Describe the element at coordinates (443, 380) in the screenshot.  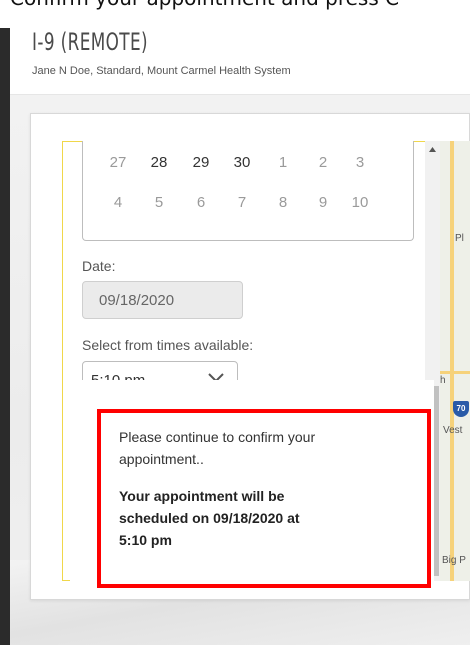
I see `map-label: h` at that location.